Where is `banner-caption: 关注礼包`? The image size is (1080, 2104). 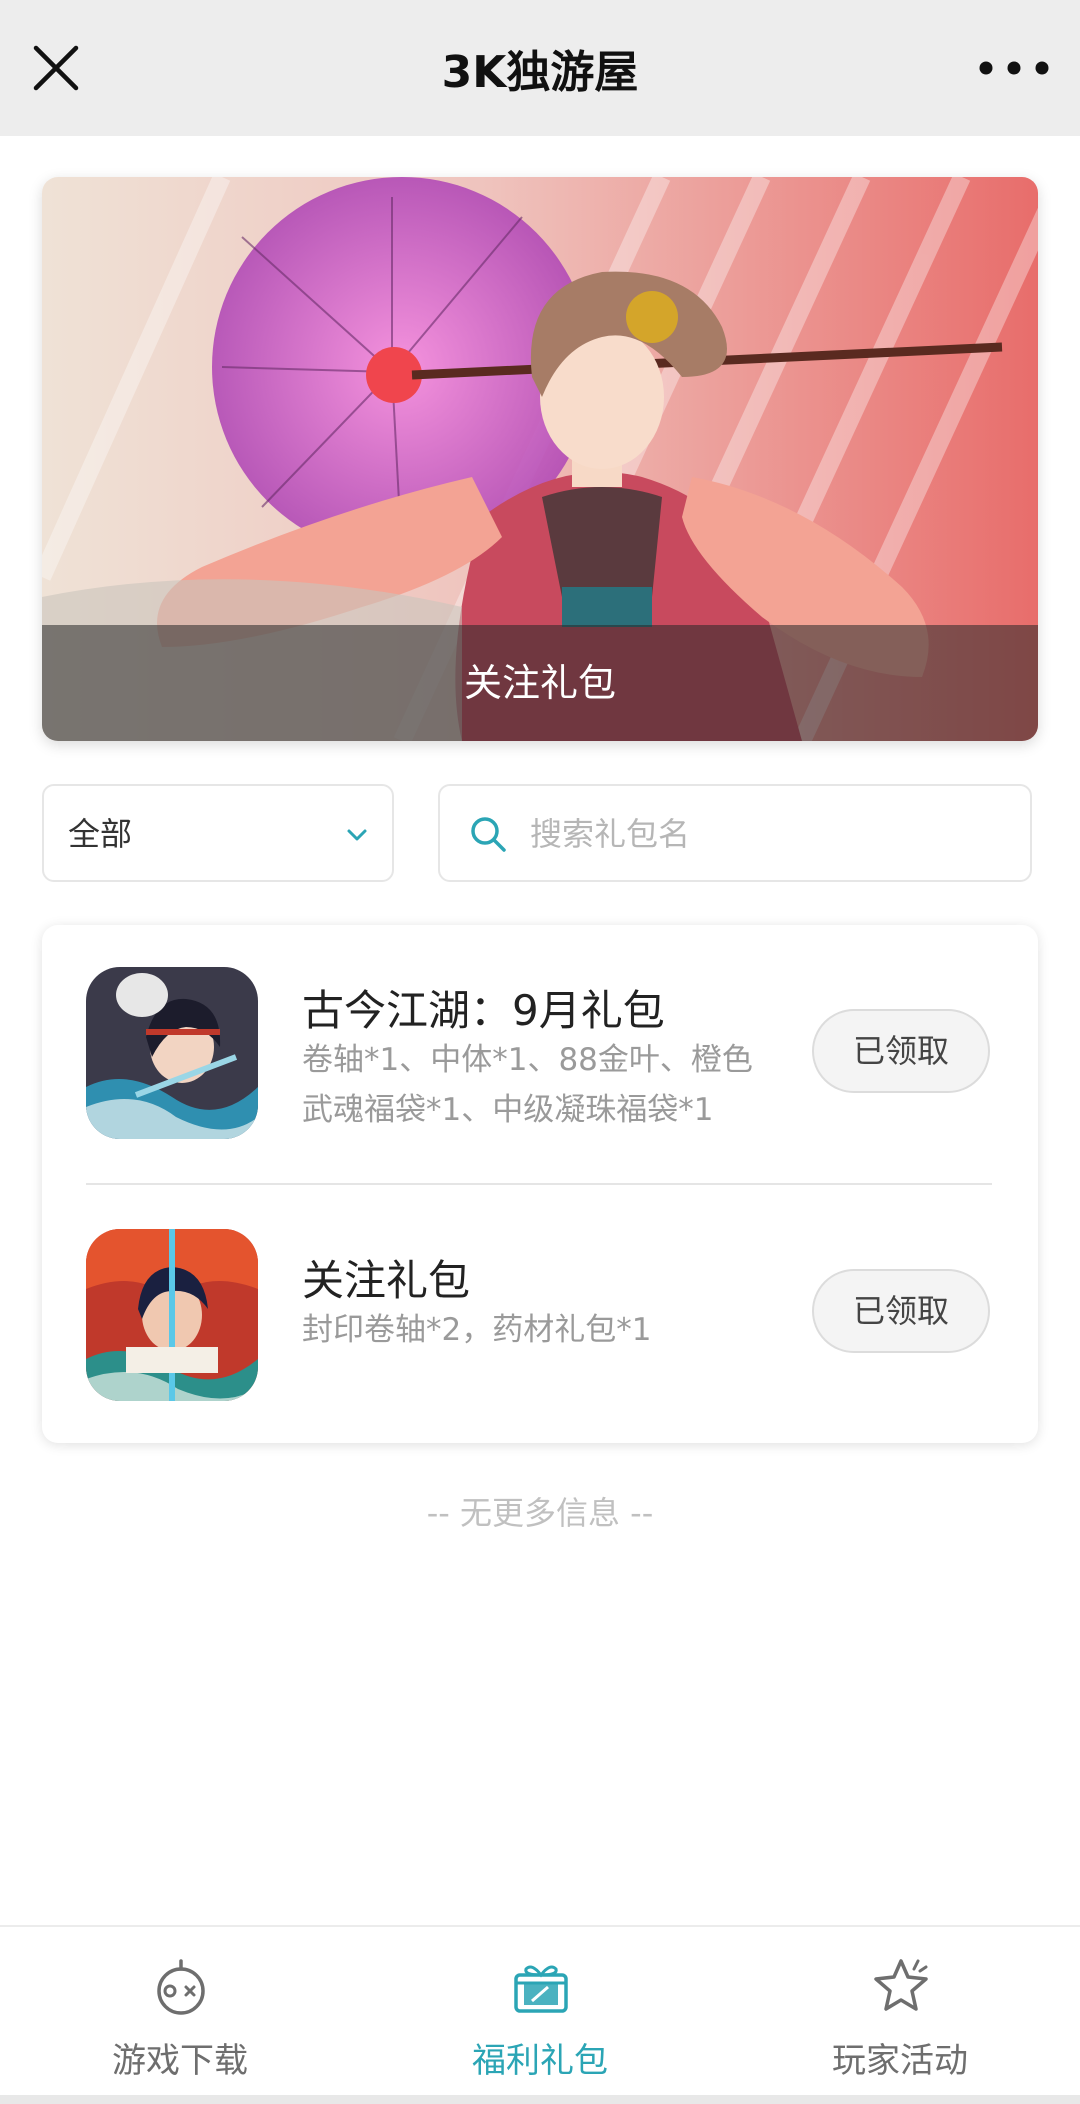 banner-caption: 关注礼包 is located at coordinates (540, 683).